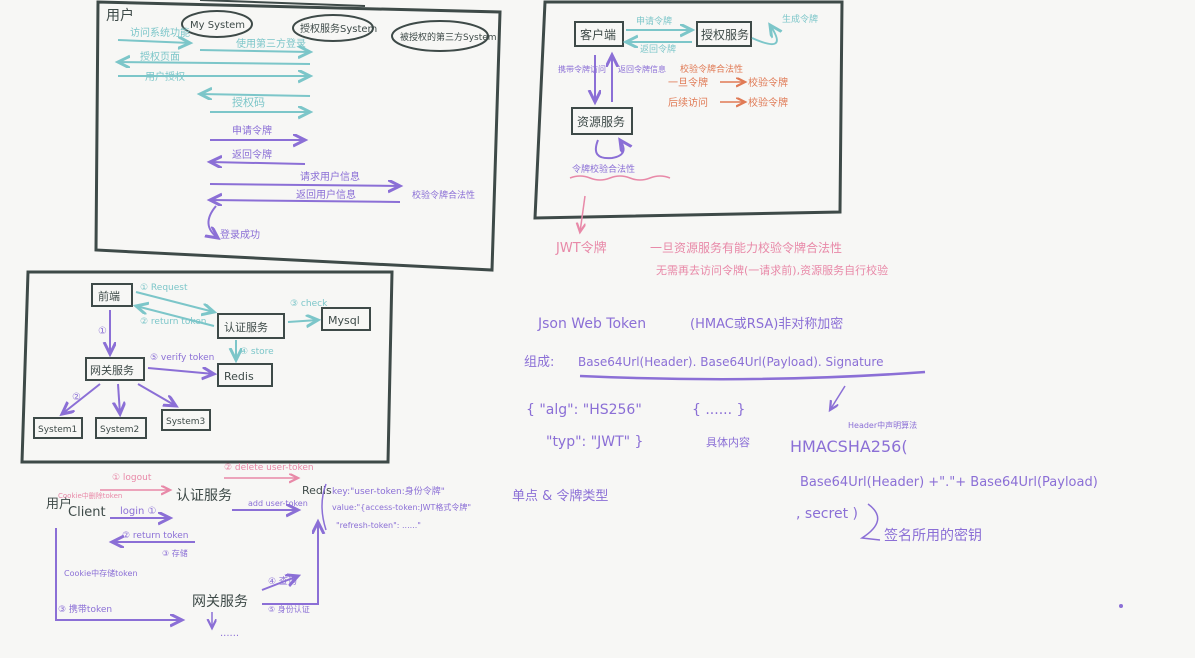  Describe the element at coordinates (598, 34) in the screenshot. I see `node-client: 客户端` at that location.